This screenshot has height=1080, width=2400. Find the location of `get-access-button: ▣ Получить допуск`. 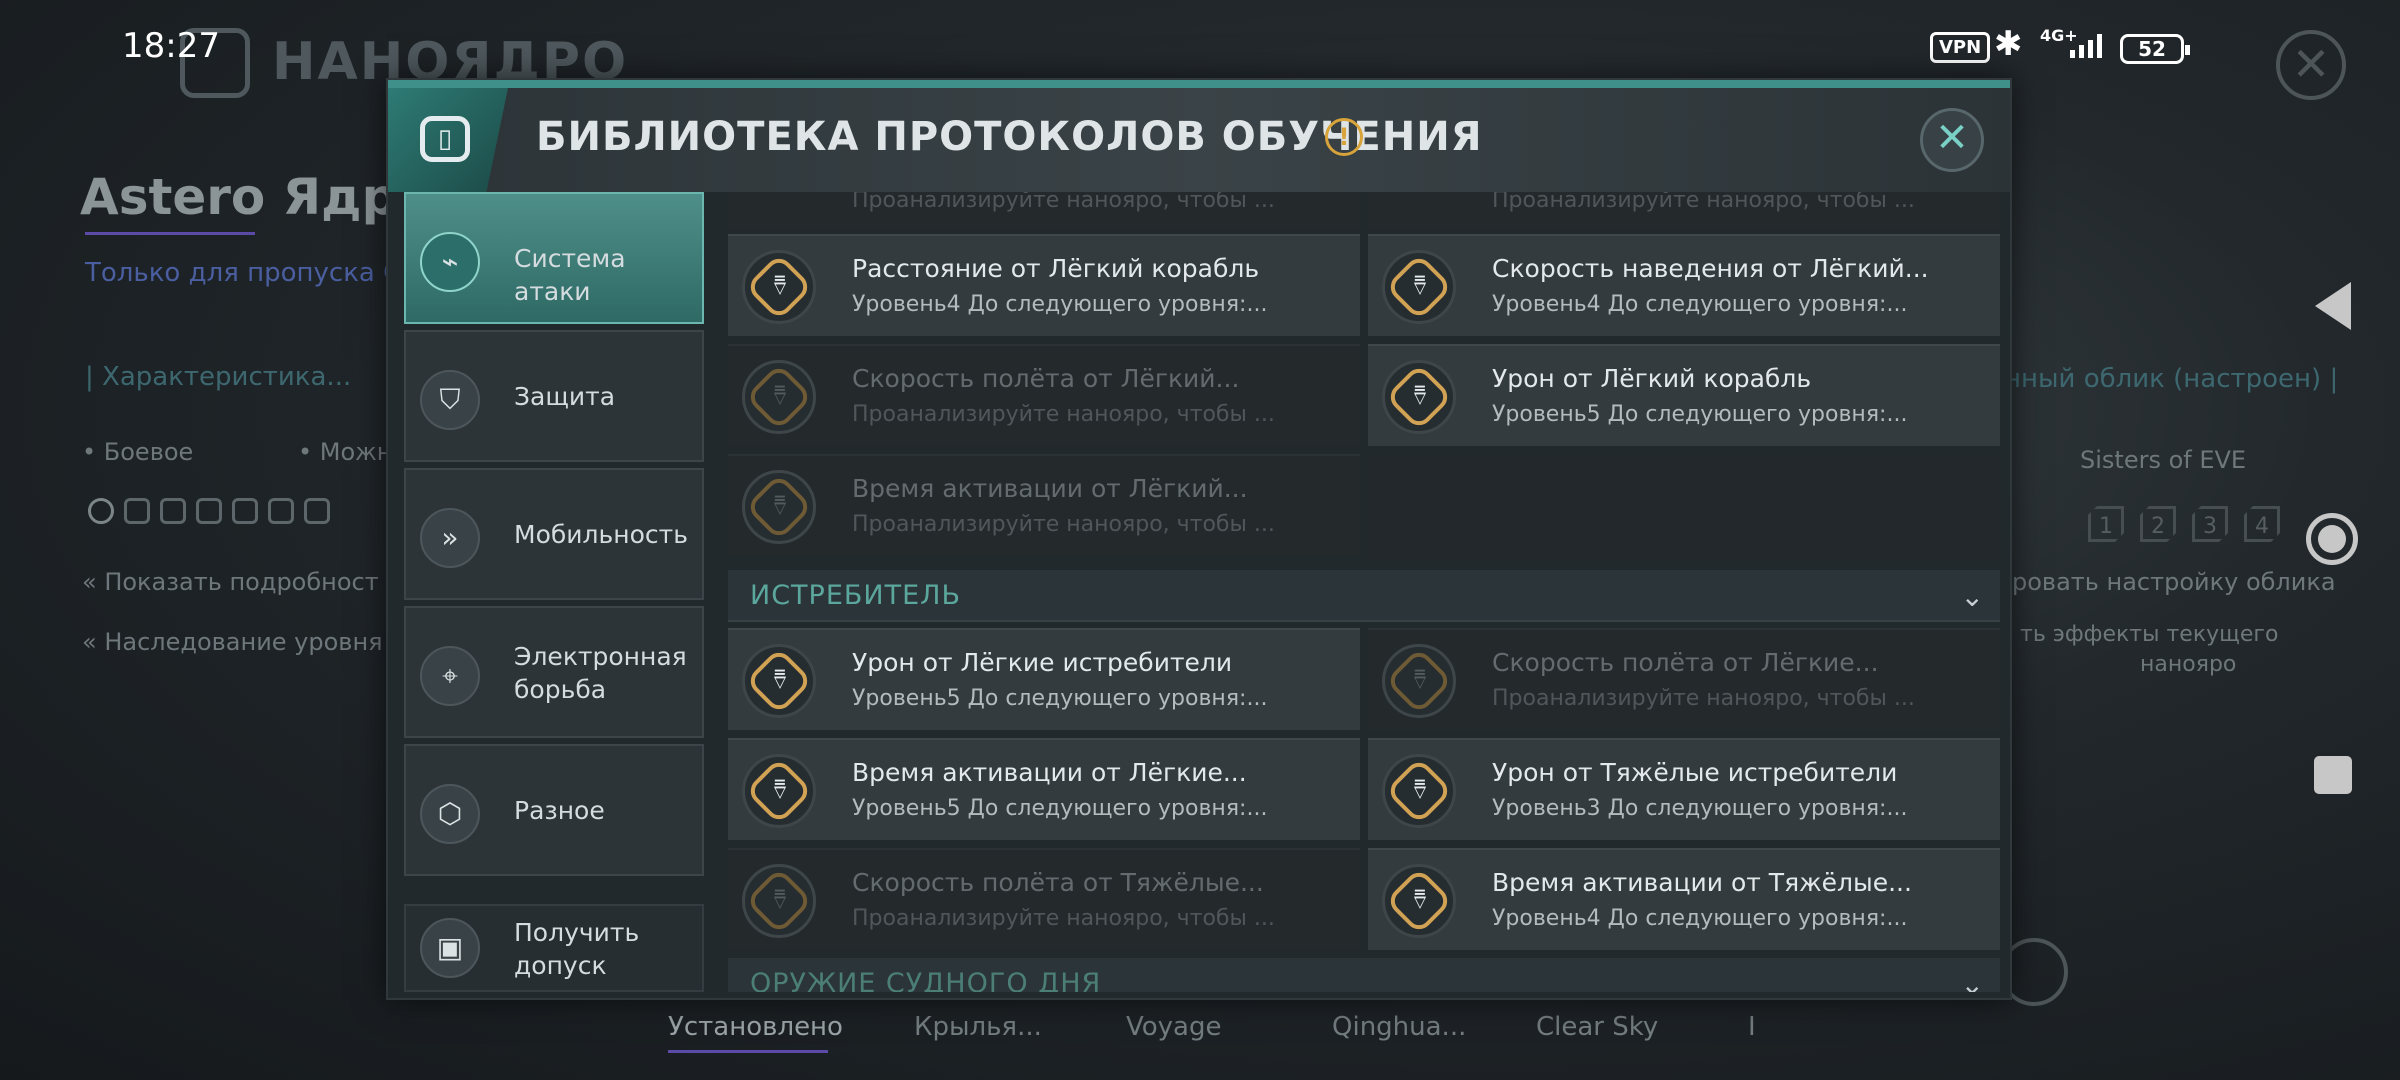

get-access-button: ▣ Получить допуск is located at coordinates (554, 948).